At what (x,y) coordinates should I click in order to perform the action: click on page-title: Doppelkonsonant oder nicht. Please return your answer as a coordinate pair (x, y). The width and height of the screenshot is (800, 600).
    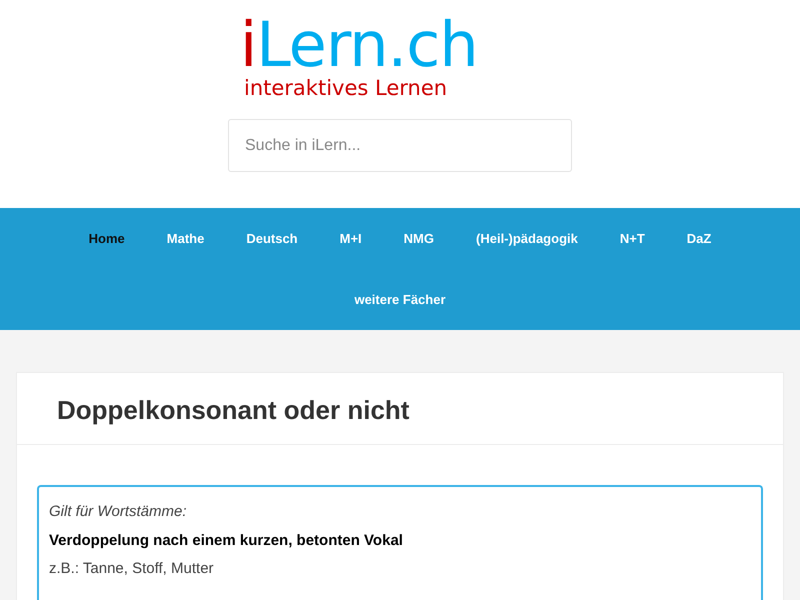
    Looking at the image, I should click on (400, 409).